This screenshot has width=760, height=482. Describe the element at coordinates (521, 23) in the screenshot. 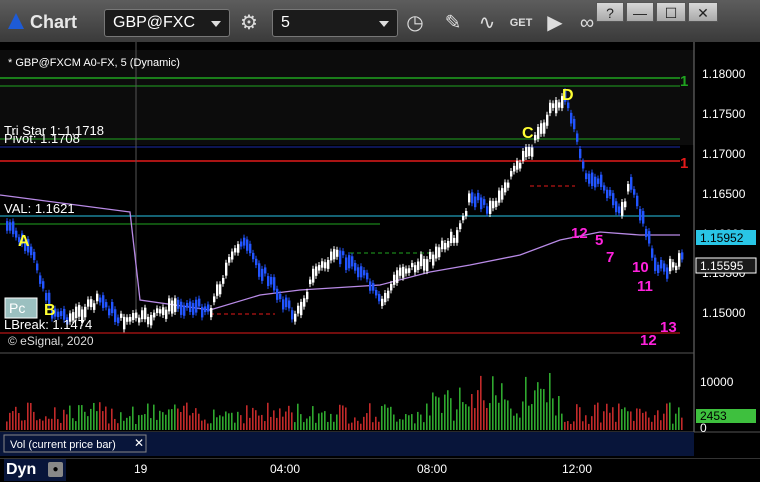

I see `get-icon: GET` at that location.